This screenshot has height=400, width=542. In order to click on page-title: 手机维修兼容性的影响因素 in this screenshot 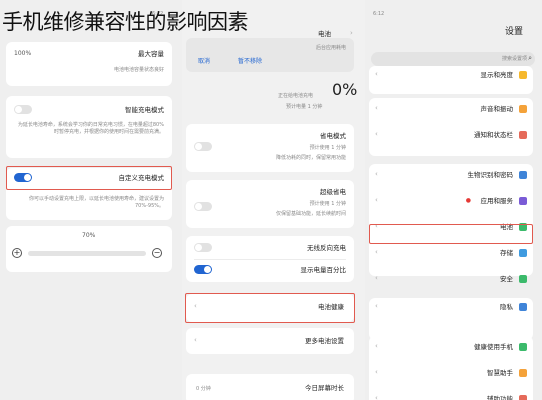, I will do `click(125, 22)`.